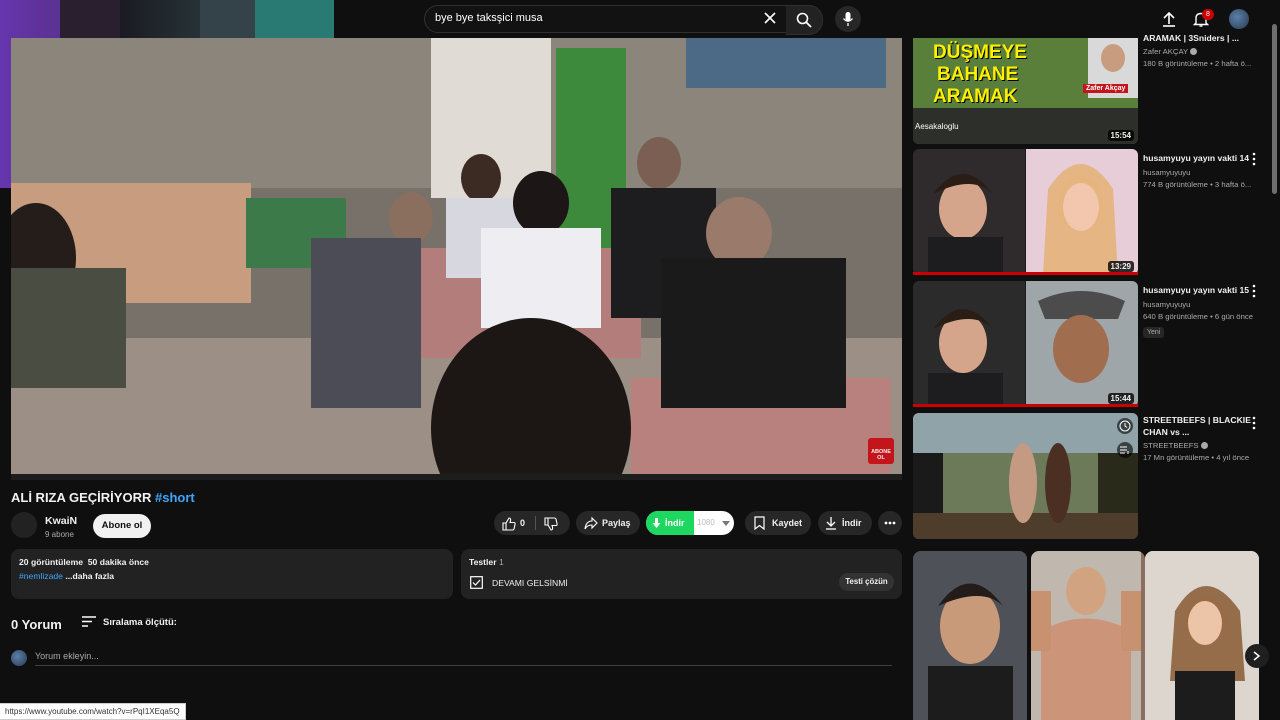  What do you see at coordinates (175, 497) in the screenshot?
I see `video-hashtag-link: #short` at bounding box center [175, 497].